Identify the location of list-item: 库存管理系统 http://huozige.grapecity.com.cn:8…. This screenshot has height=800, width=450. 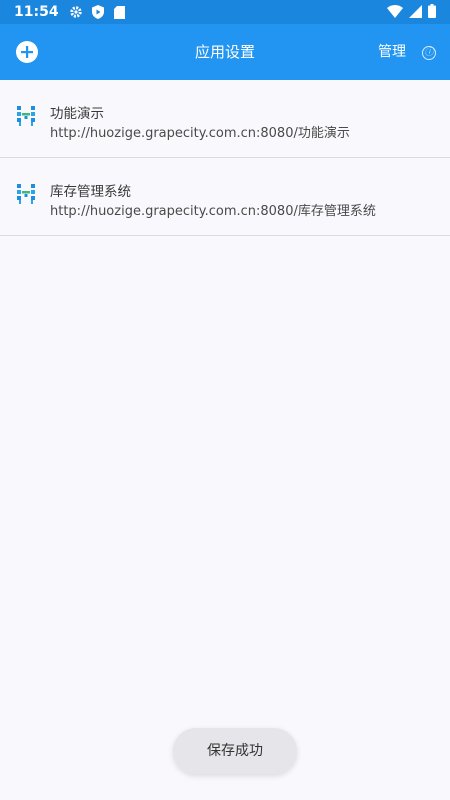
(225, 197).